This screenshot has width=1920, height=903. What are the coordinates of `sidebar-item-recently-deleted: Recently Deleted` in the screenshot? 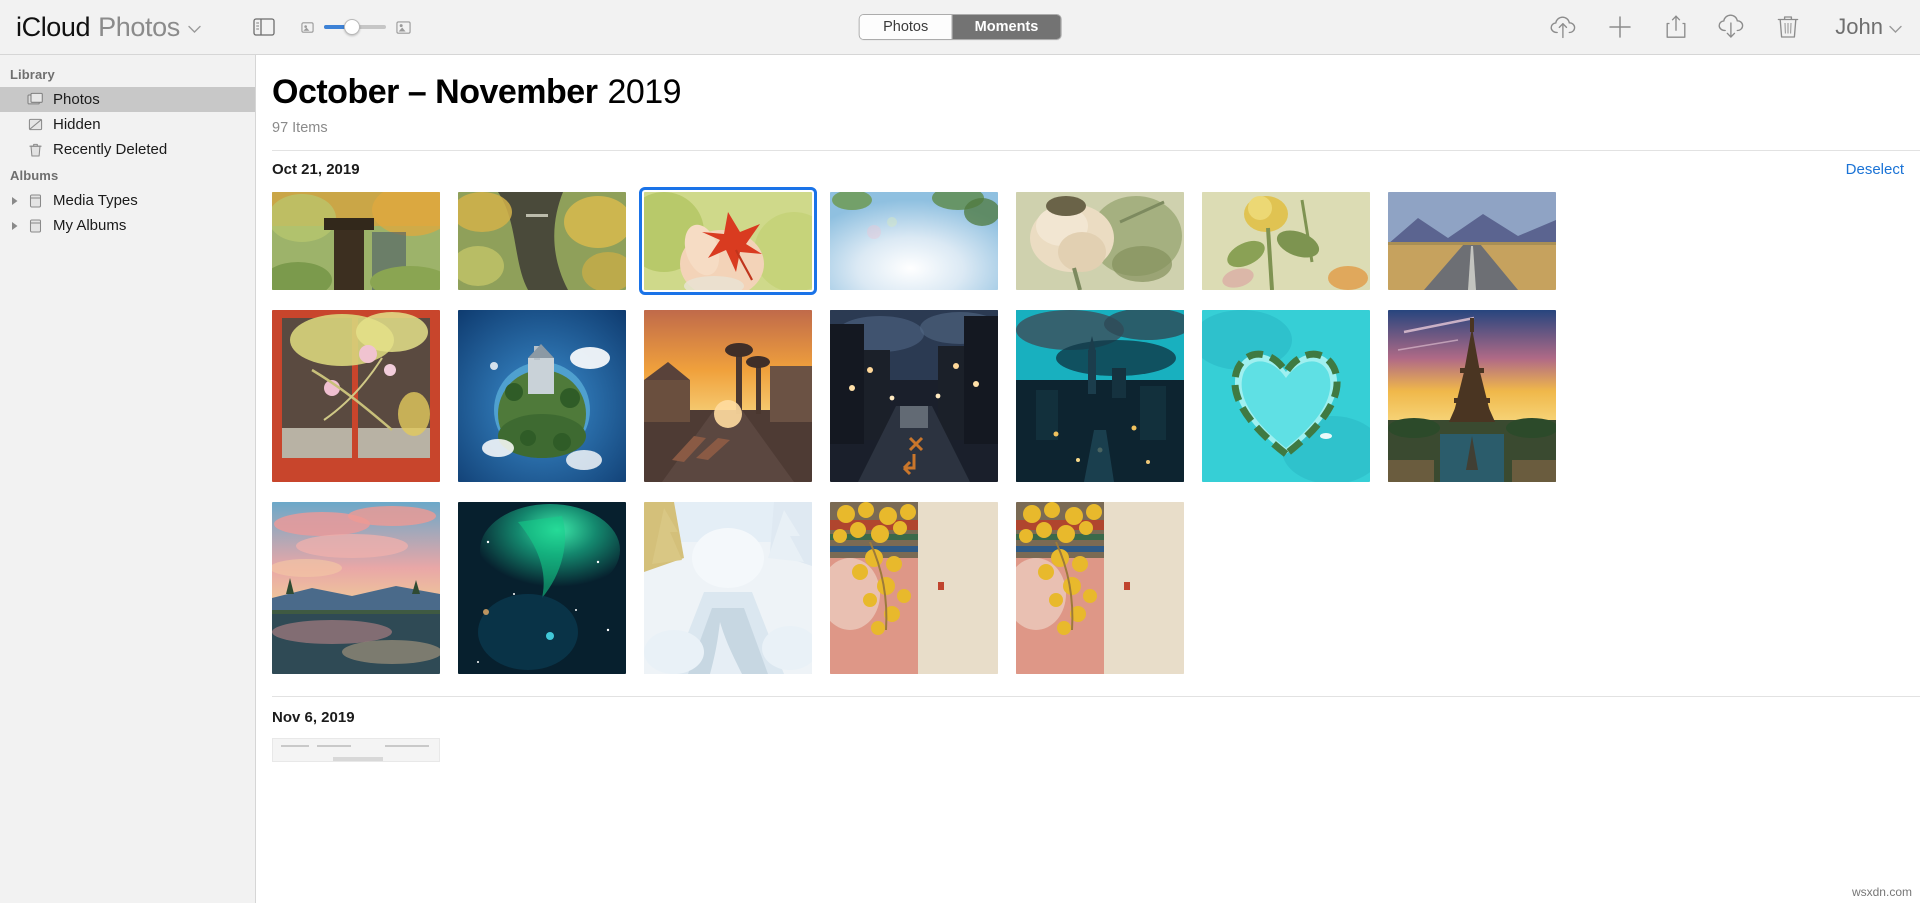 It's located at (127, 149).